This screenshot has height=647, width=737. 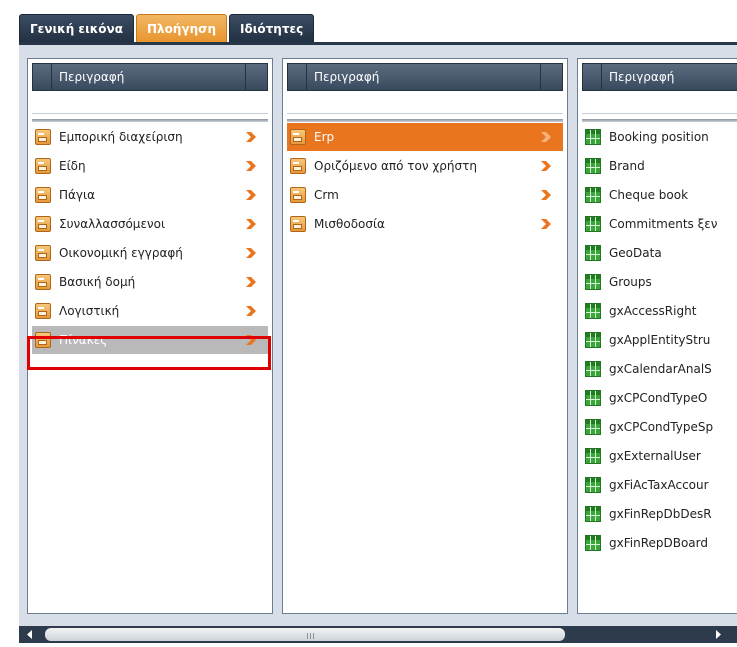 I want to click on list-item-label: gxFinRepDBoard, so click(x=658, y=543).